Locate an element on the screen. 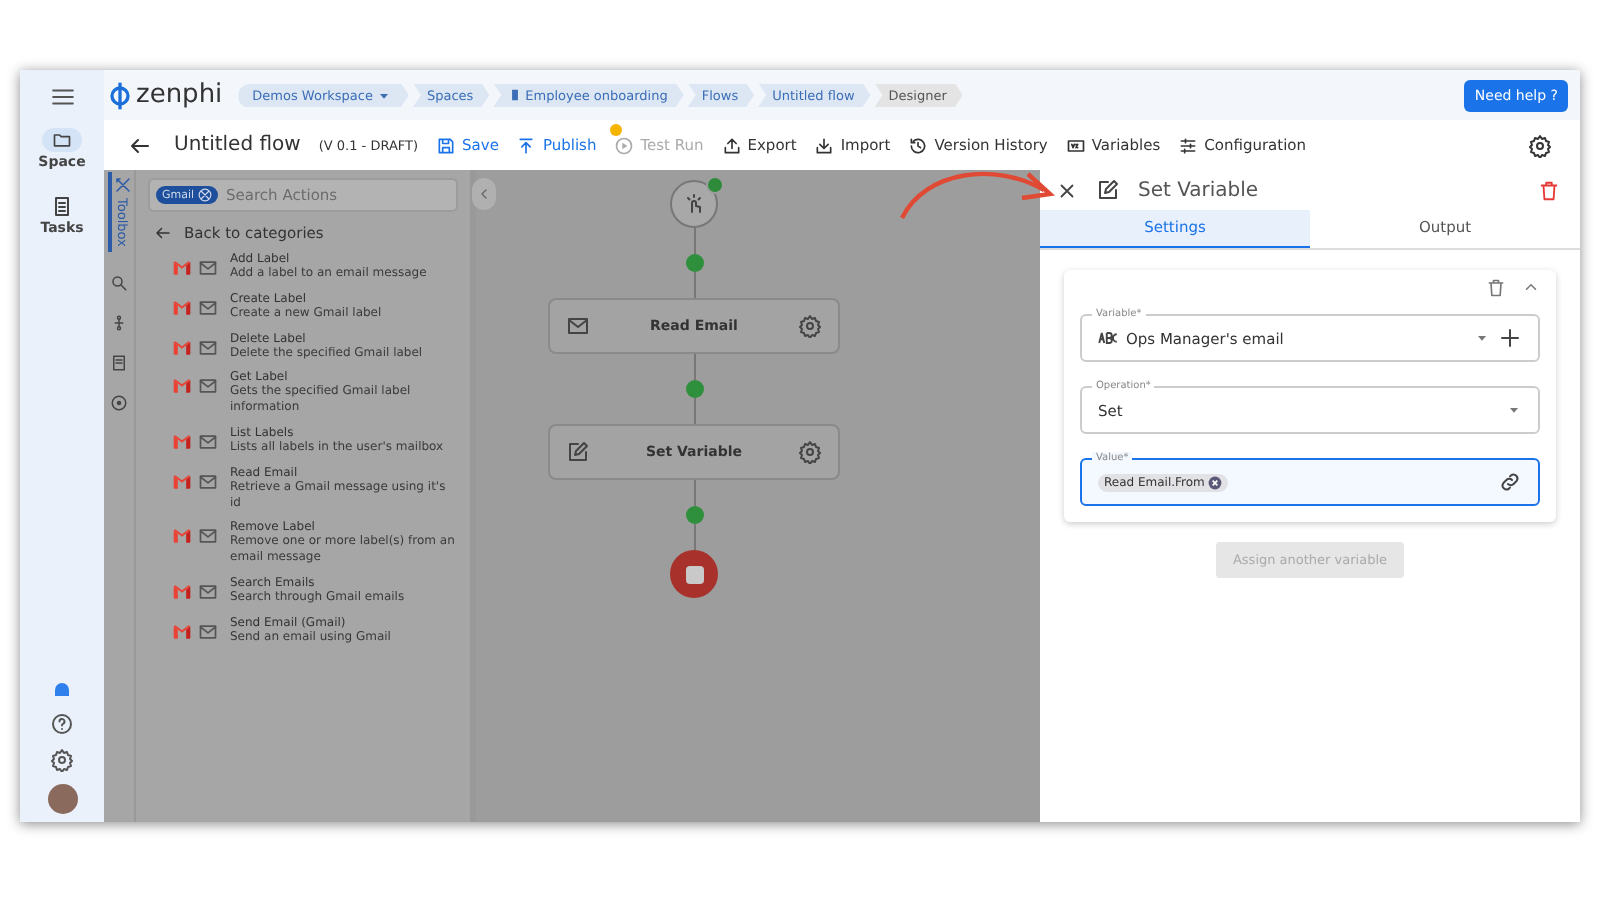  start-node is located at coordinates (694, 204).